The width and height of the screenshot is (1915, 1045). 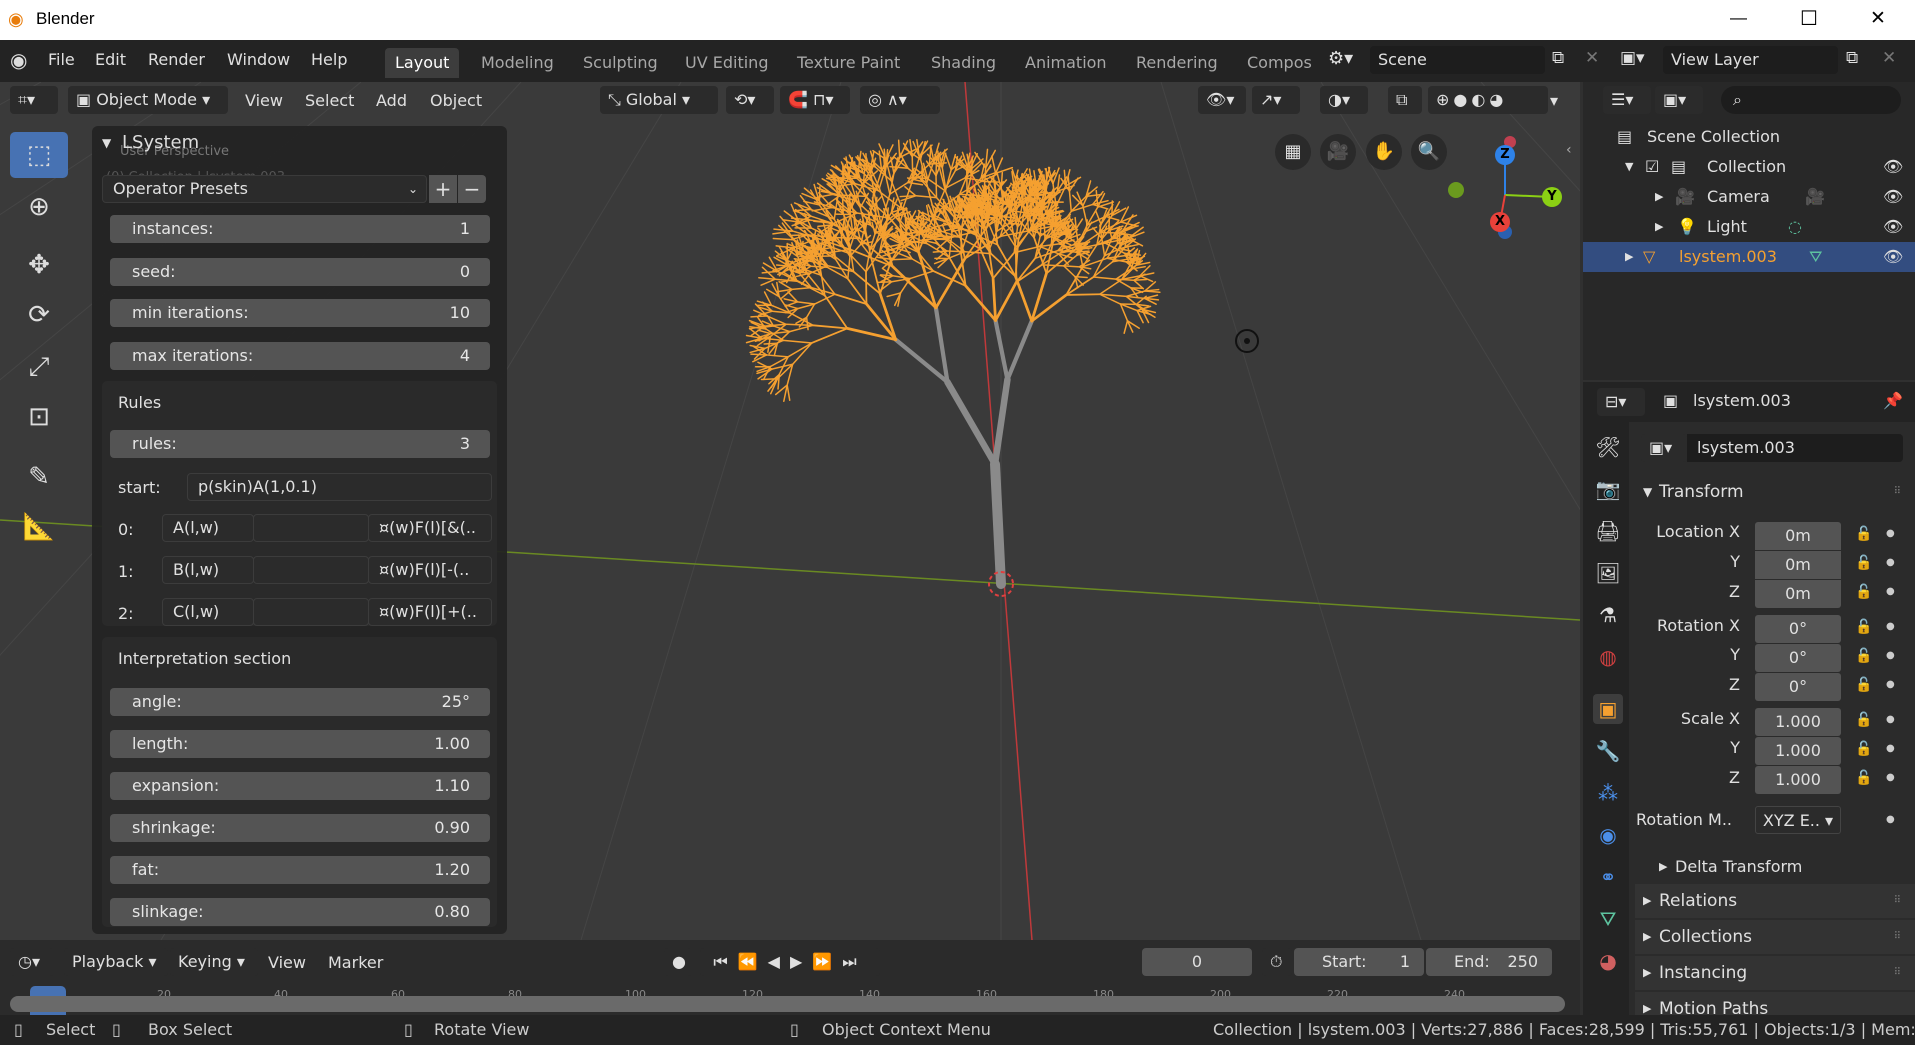 I want to click on transform-tool-icon: ⊡, so click(x=39, y=417).